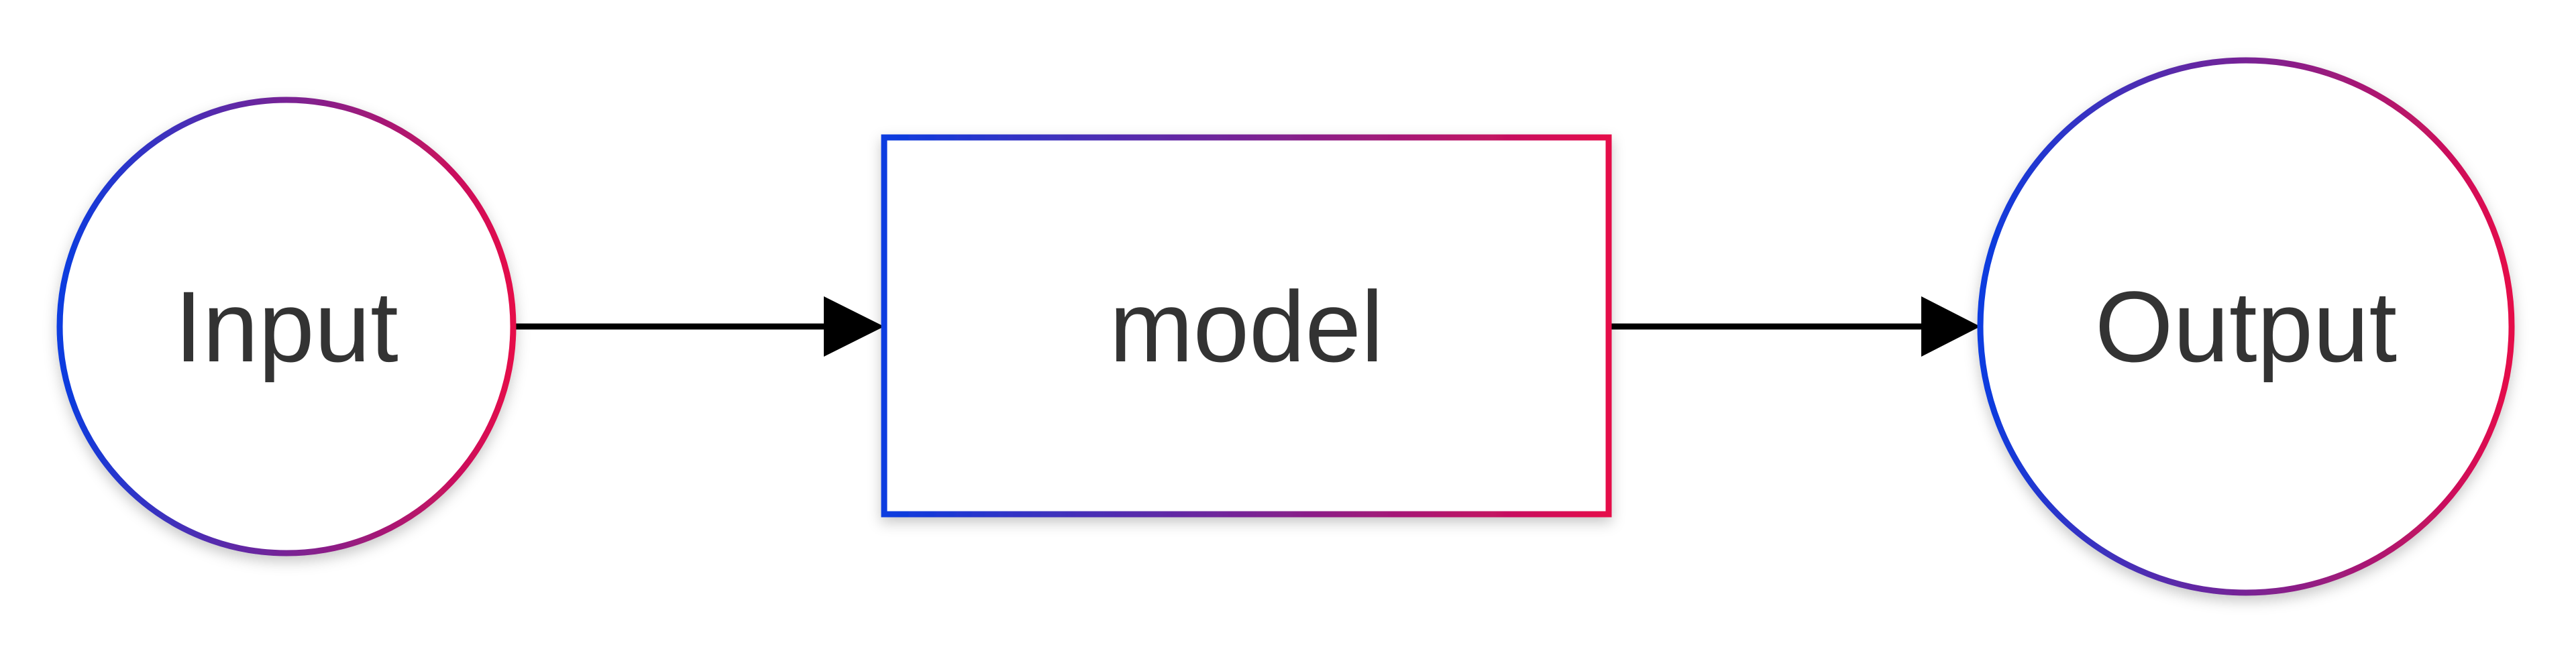  Describe the element at coordinates (2246, 326) in the screenshot. I see `output-node-label: Output` at that location.